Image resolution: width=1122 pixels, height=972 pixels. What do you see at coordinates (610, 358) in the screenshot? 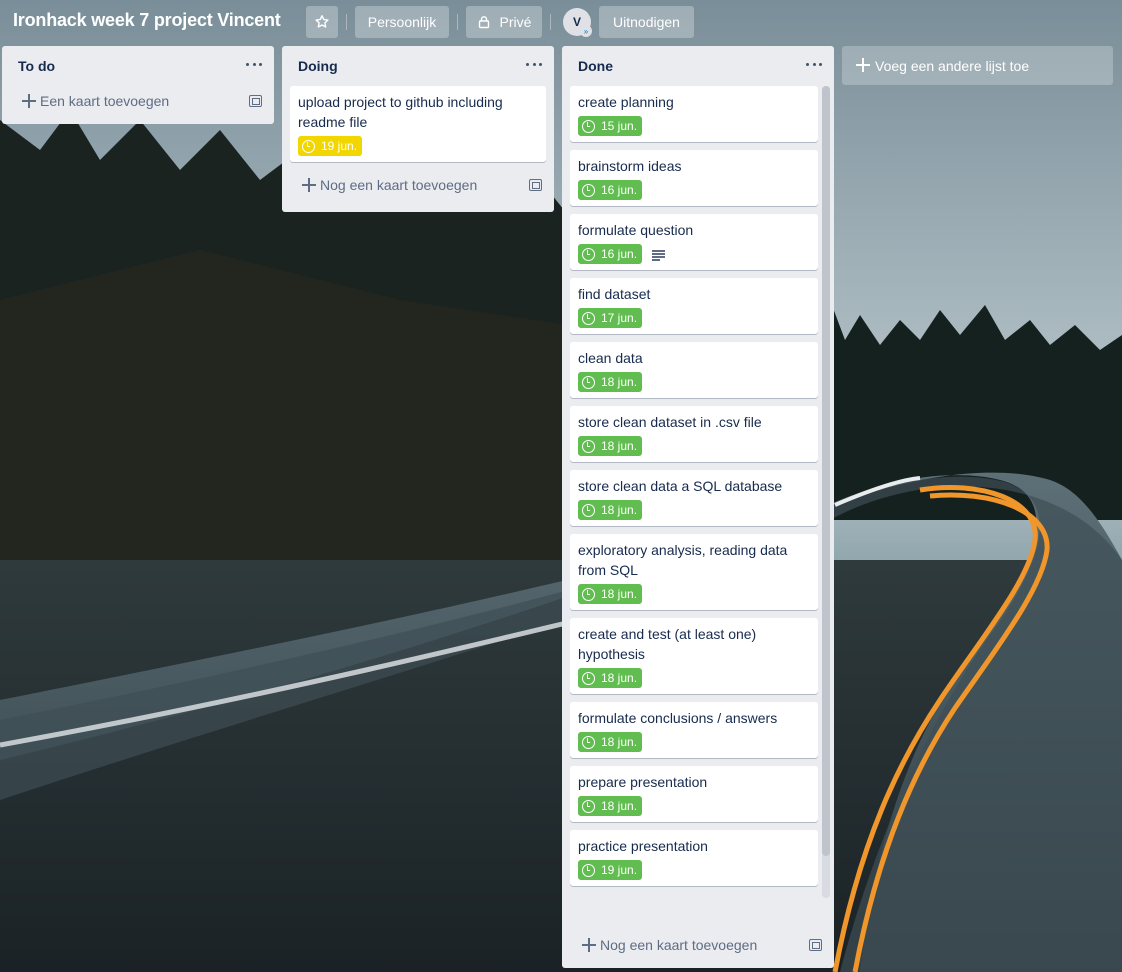
I see `card-title: clean data` at bounding box center [610, 358].